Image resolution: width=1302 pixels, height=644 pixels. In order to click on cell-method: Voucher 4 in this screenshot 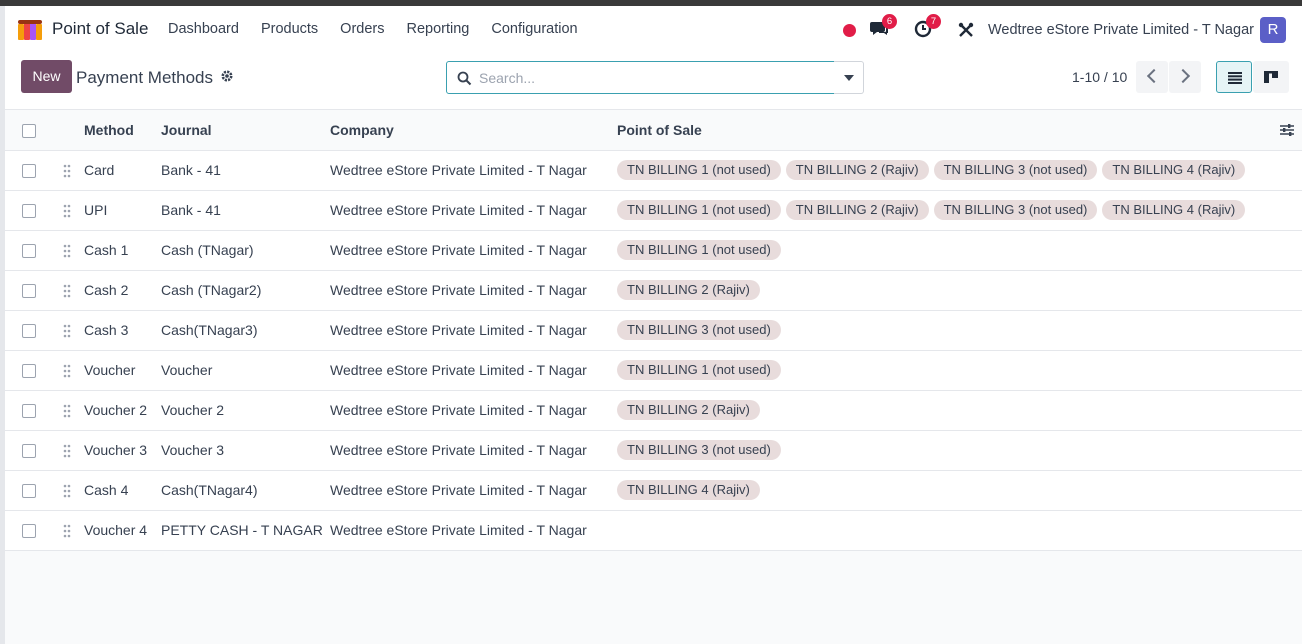, I will do `click(122, 530)`.